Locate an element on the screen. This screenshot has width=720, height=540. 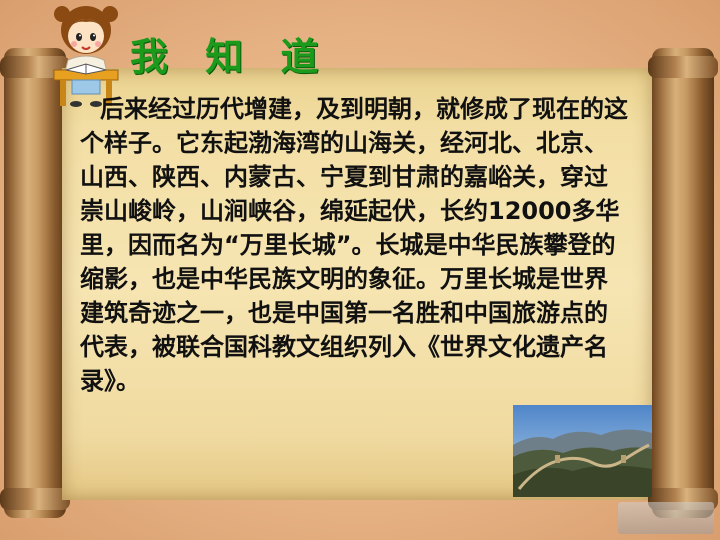
scroll-roller-left is located at coordinates (35, 283).